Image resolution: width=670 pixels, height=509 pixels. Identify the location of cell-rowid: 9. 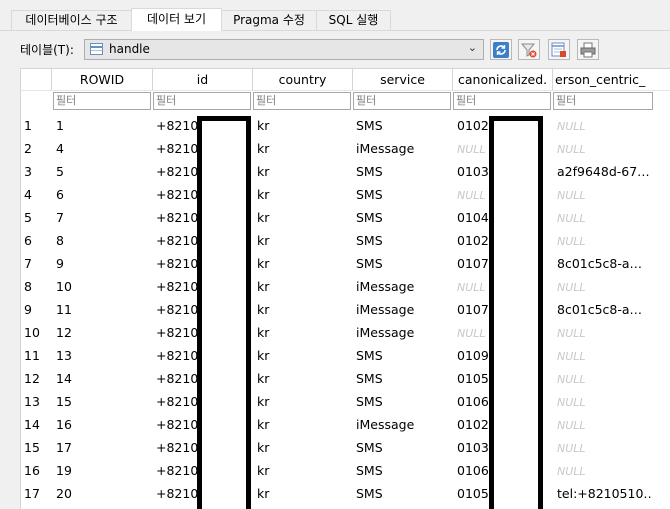
(103, 263).